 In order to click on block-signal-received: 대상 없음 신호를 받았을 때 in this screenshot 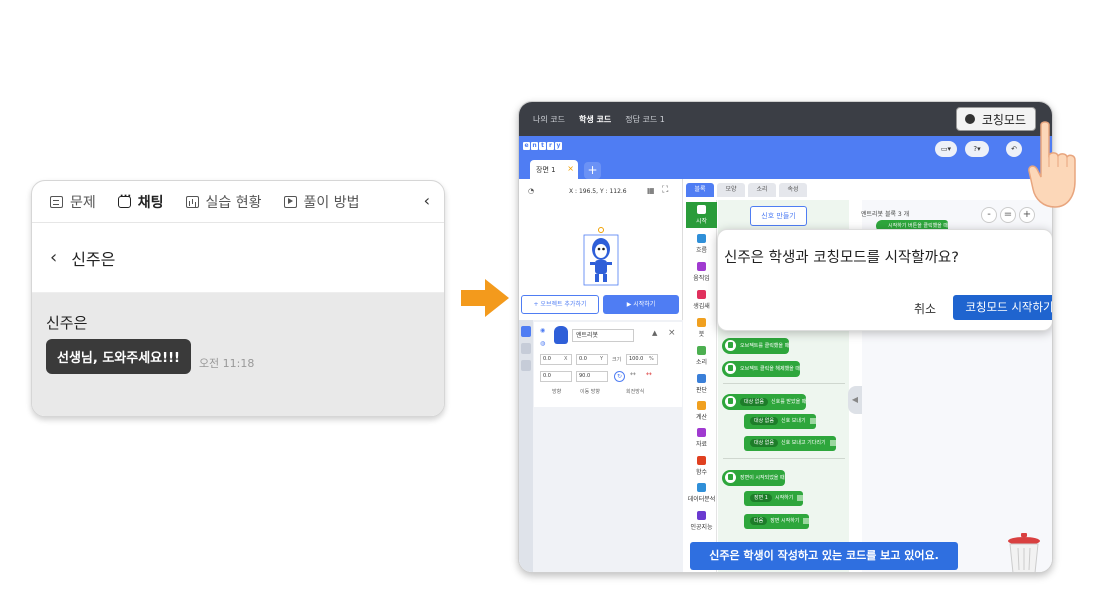, I will do `click(764, 402)`.